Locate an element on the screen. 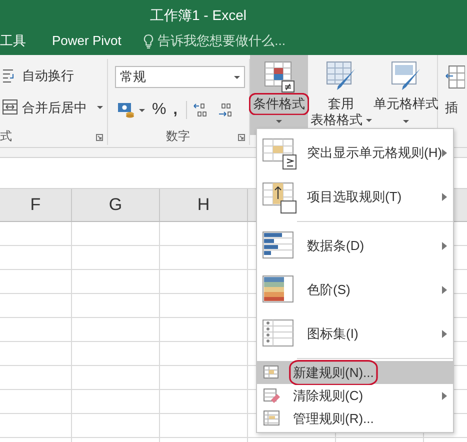 This screenshot has width=467, height=442. number-format-dropdown: 常规 is located at coordinates (180, 77).